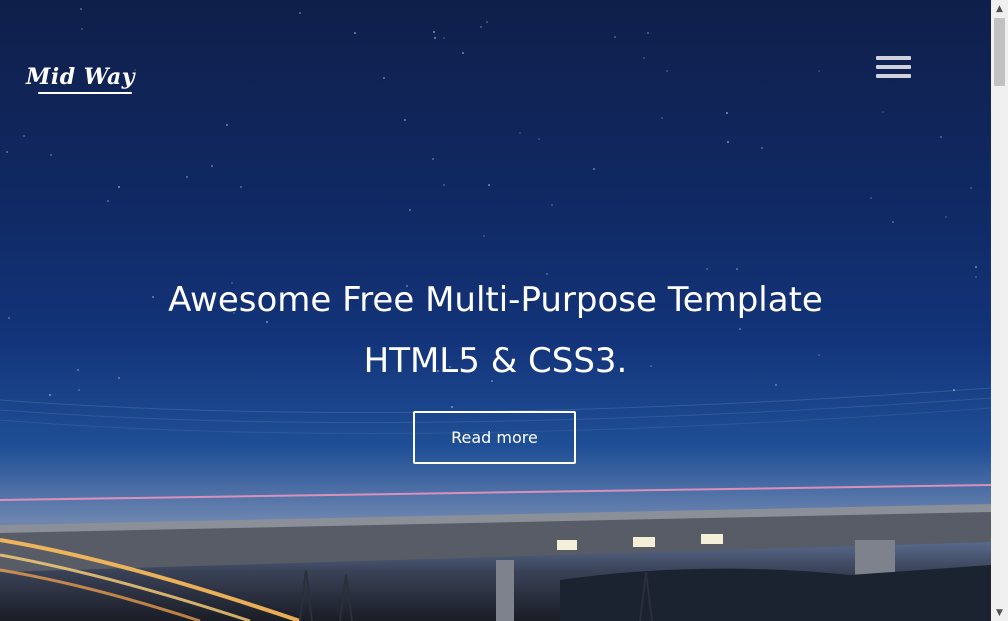 This screenshot has width=1008, height=621. Describe the element at coordinates (495, 361) in the screenshot. I see `hero-subheadline: HTML5 & CSS3.` at that location.